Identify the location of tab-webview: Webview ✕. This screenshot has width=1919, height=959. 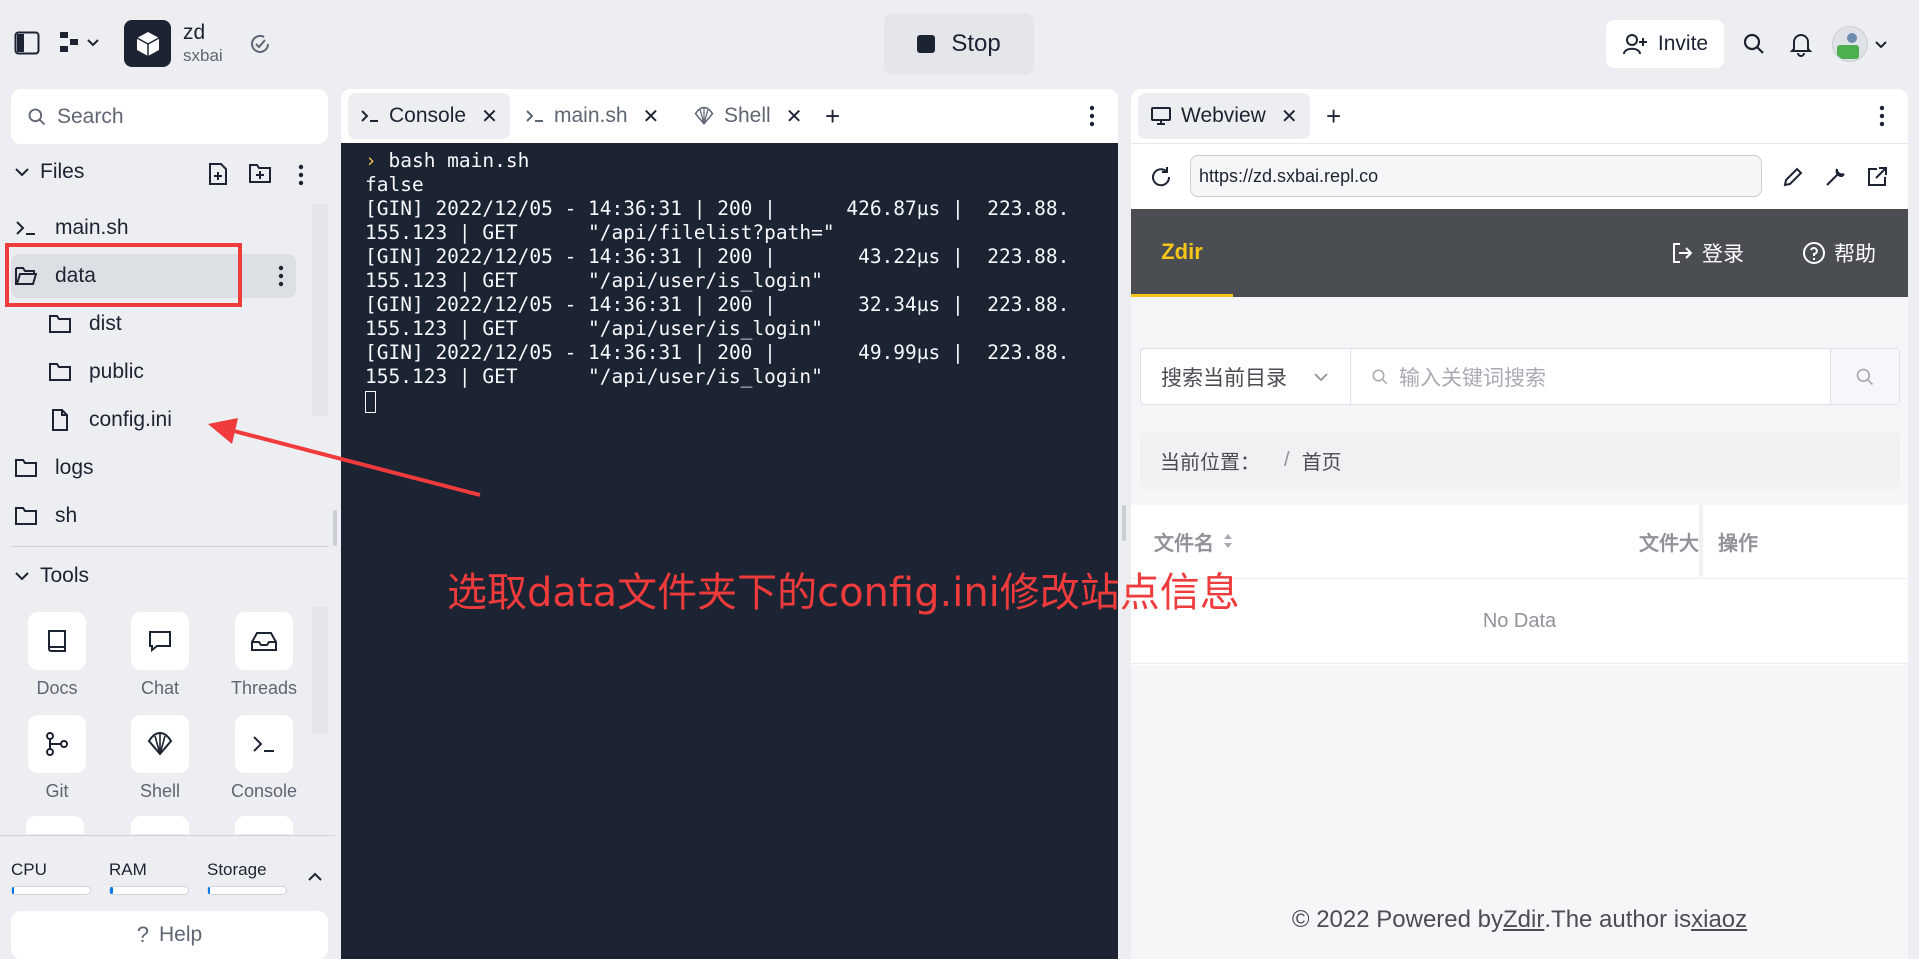
(1224, 116).